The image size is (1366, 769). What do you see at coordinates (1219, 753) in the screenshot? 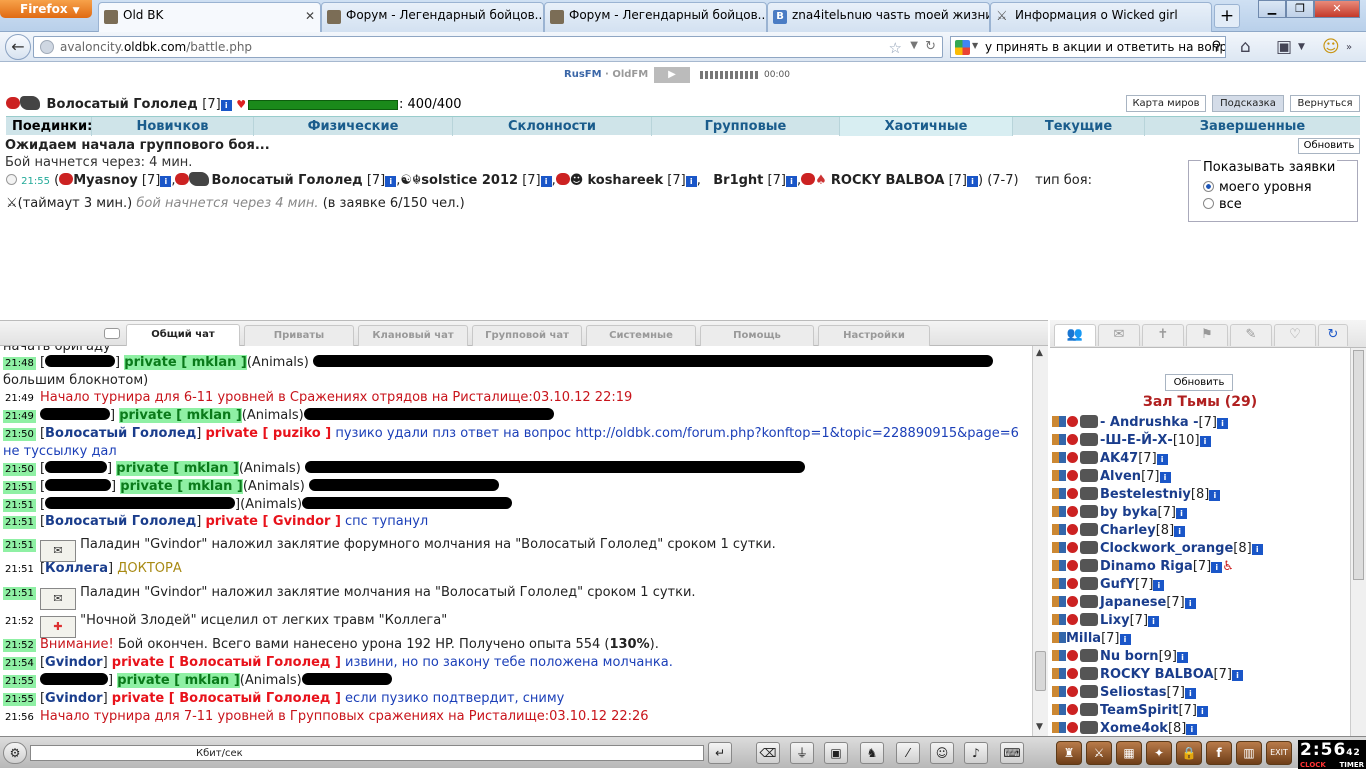
I see `f-icon: f` at bounding box center [1219, 753].